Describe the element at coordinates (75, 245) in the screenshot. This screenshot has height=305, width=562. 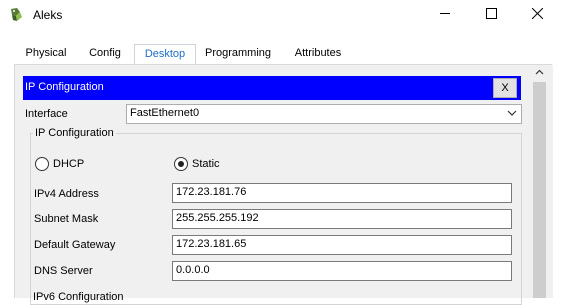
I see `default-gateway-label: Default Gateway` at that location.